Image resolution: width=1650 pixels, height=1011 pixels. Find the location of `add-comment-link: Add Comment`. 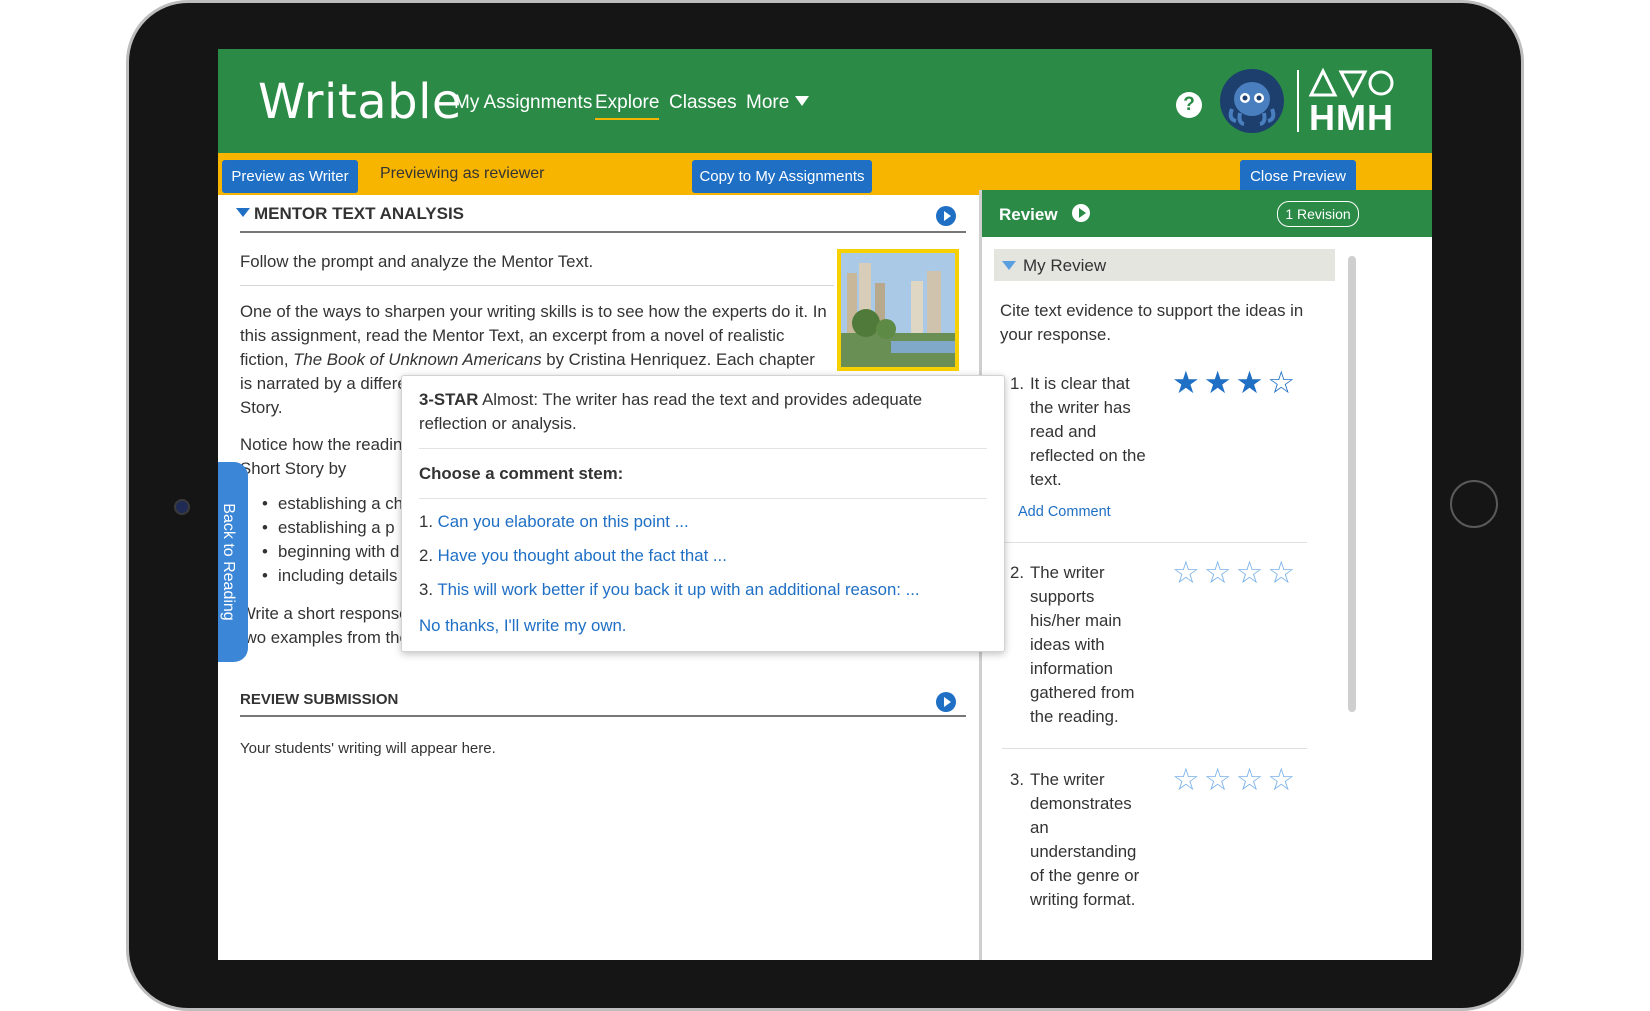

add-comment-link: Add Comment is located at coordinates (1064, 512).